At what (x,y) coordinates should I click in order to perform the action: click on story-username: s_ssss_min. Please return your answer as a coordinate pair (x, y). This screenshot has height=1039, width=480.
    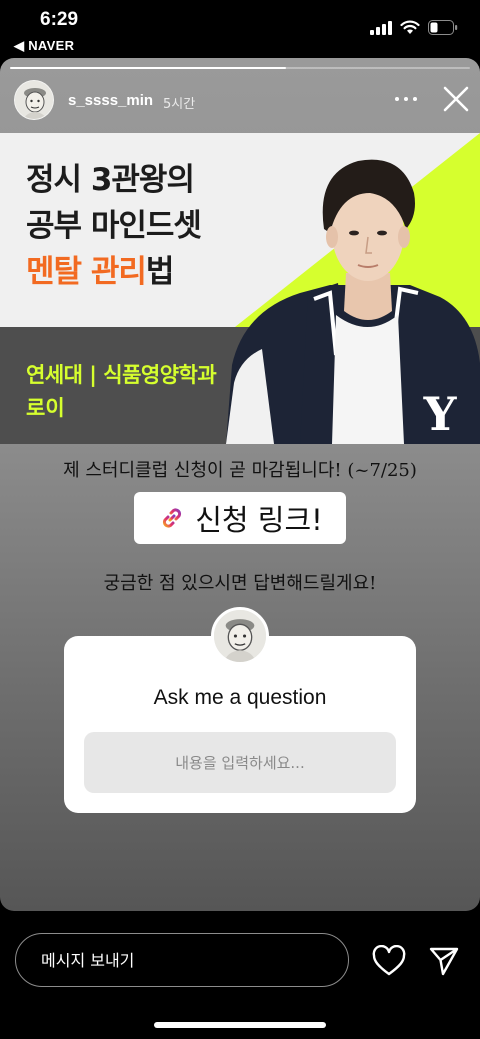
    Looking at the image, I should click on (110, 100).